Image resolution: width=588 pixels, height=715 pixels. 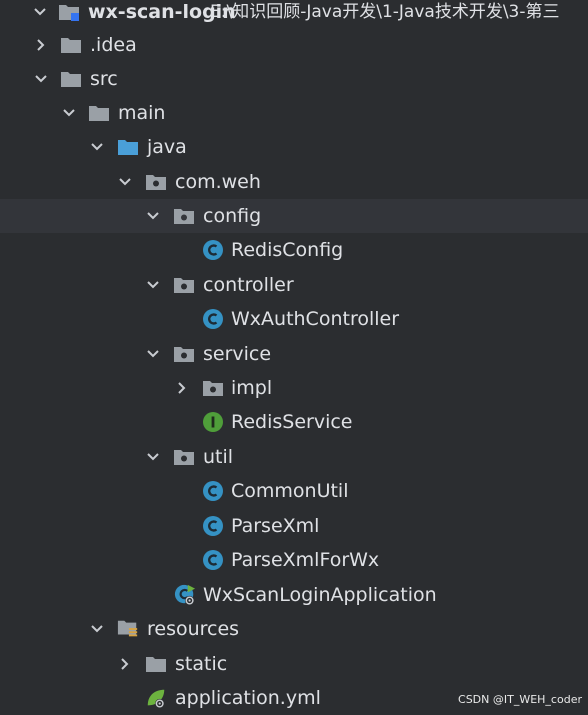 I want to click on tree-row-parsexml: ParseXml, so click(x=294, y=526).